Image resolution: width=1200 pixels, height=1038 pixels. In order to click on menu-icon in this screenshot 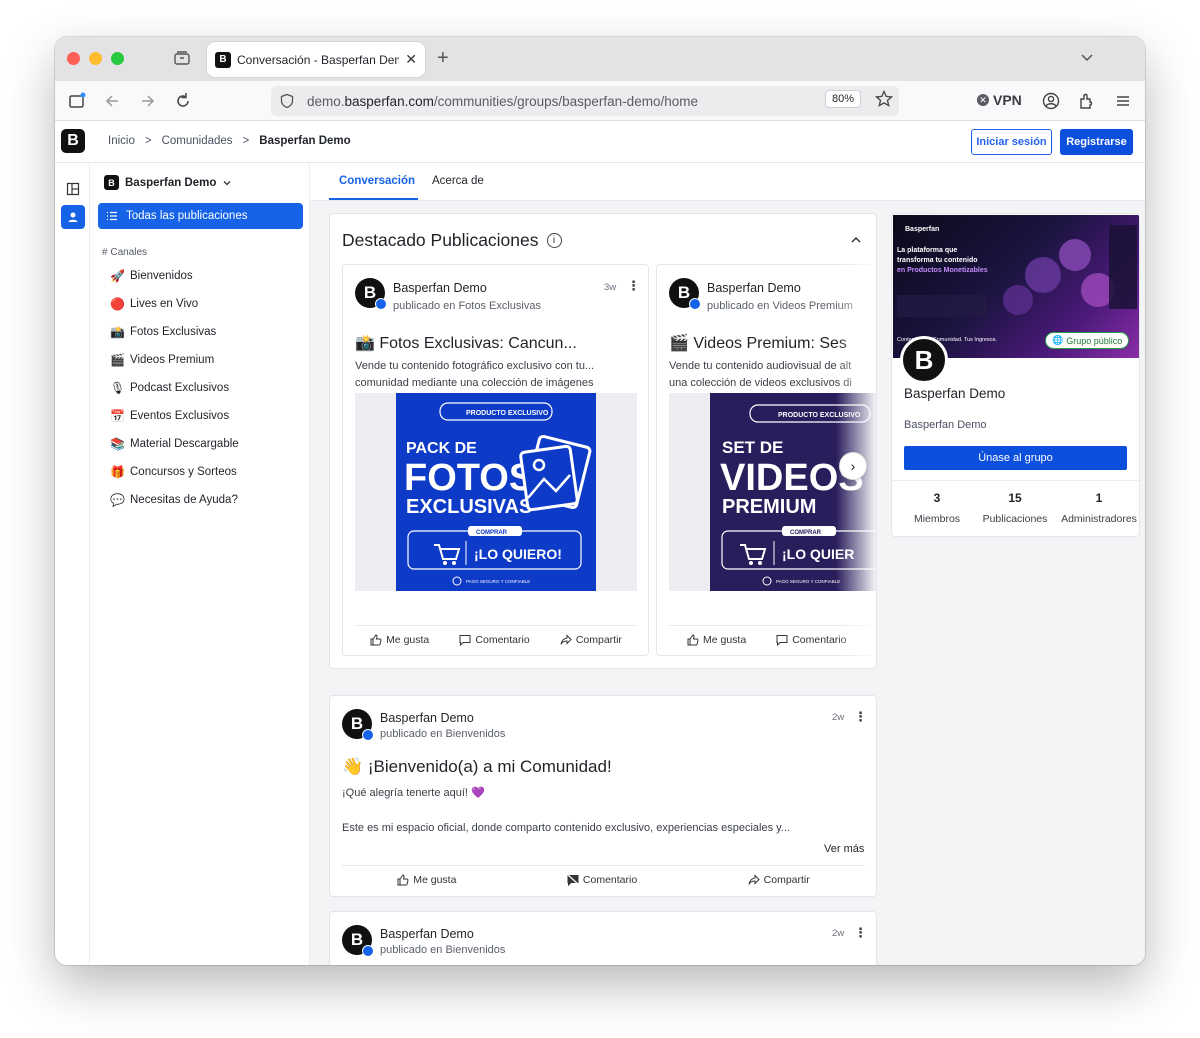, I will do `click(1123, 101)`.